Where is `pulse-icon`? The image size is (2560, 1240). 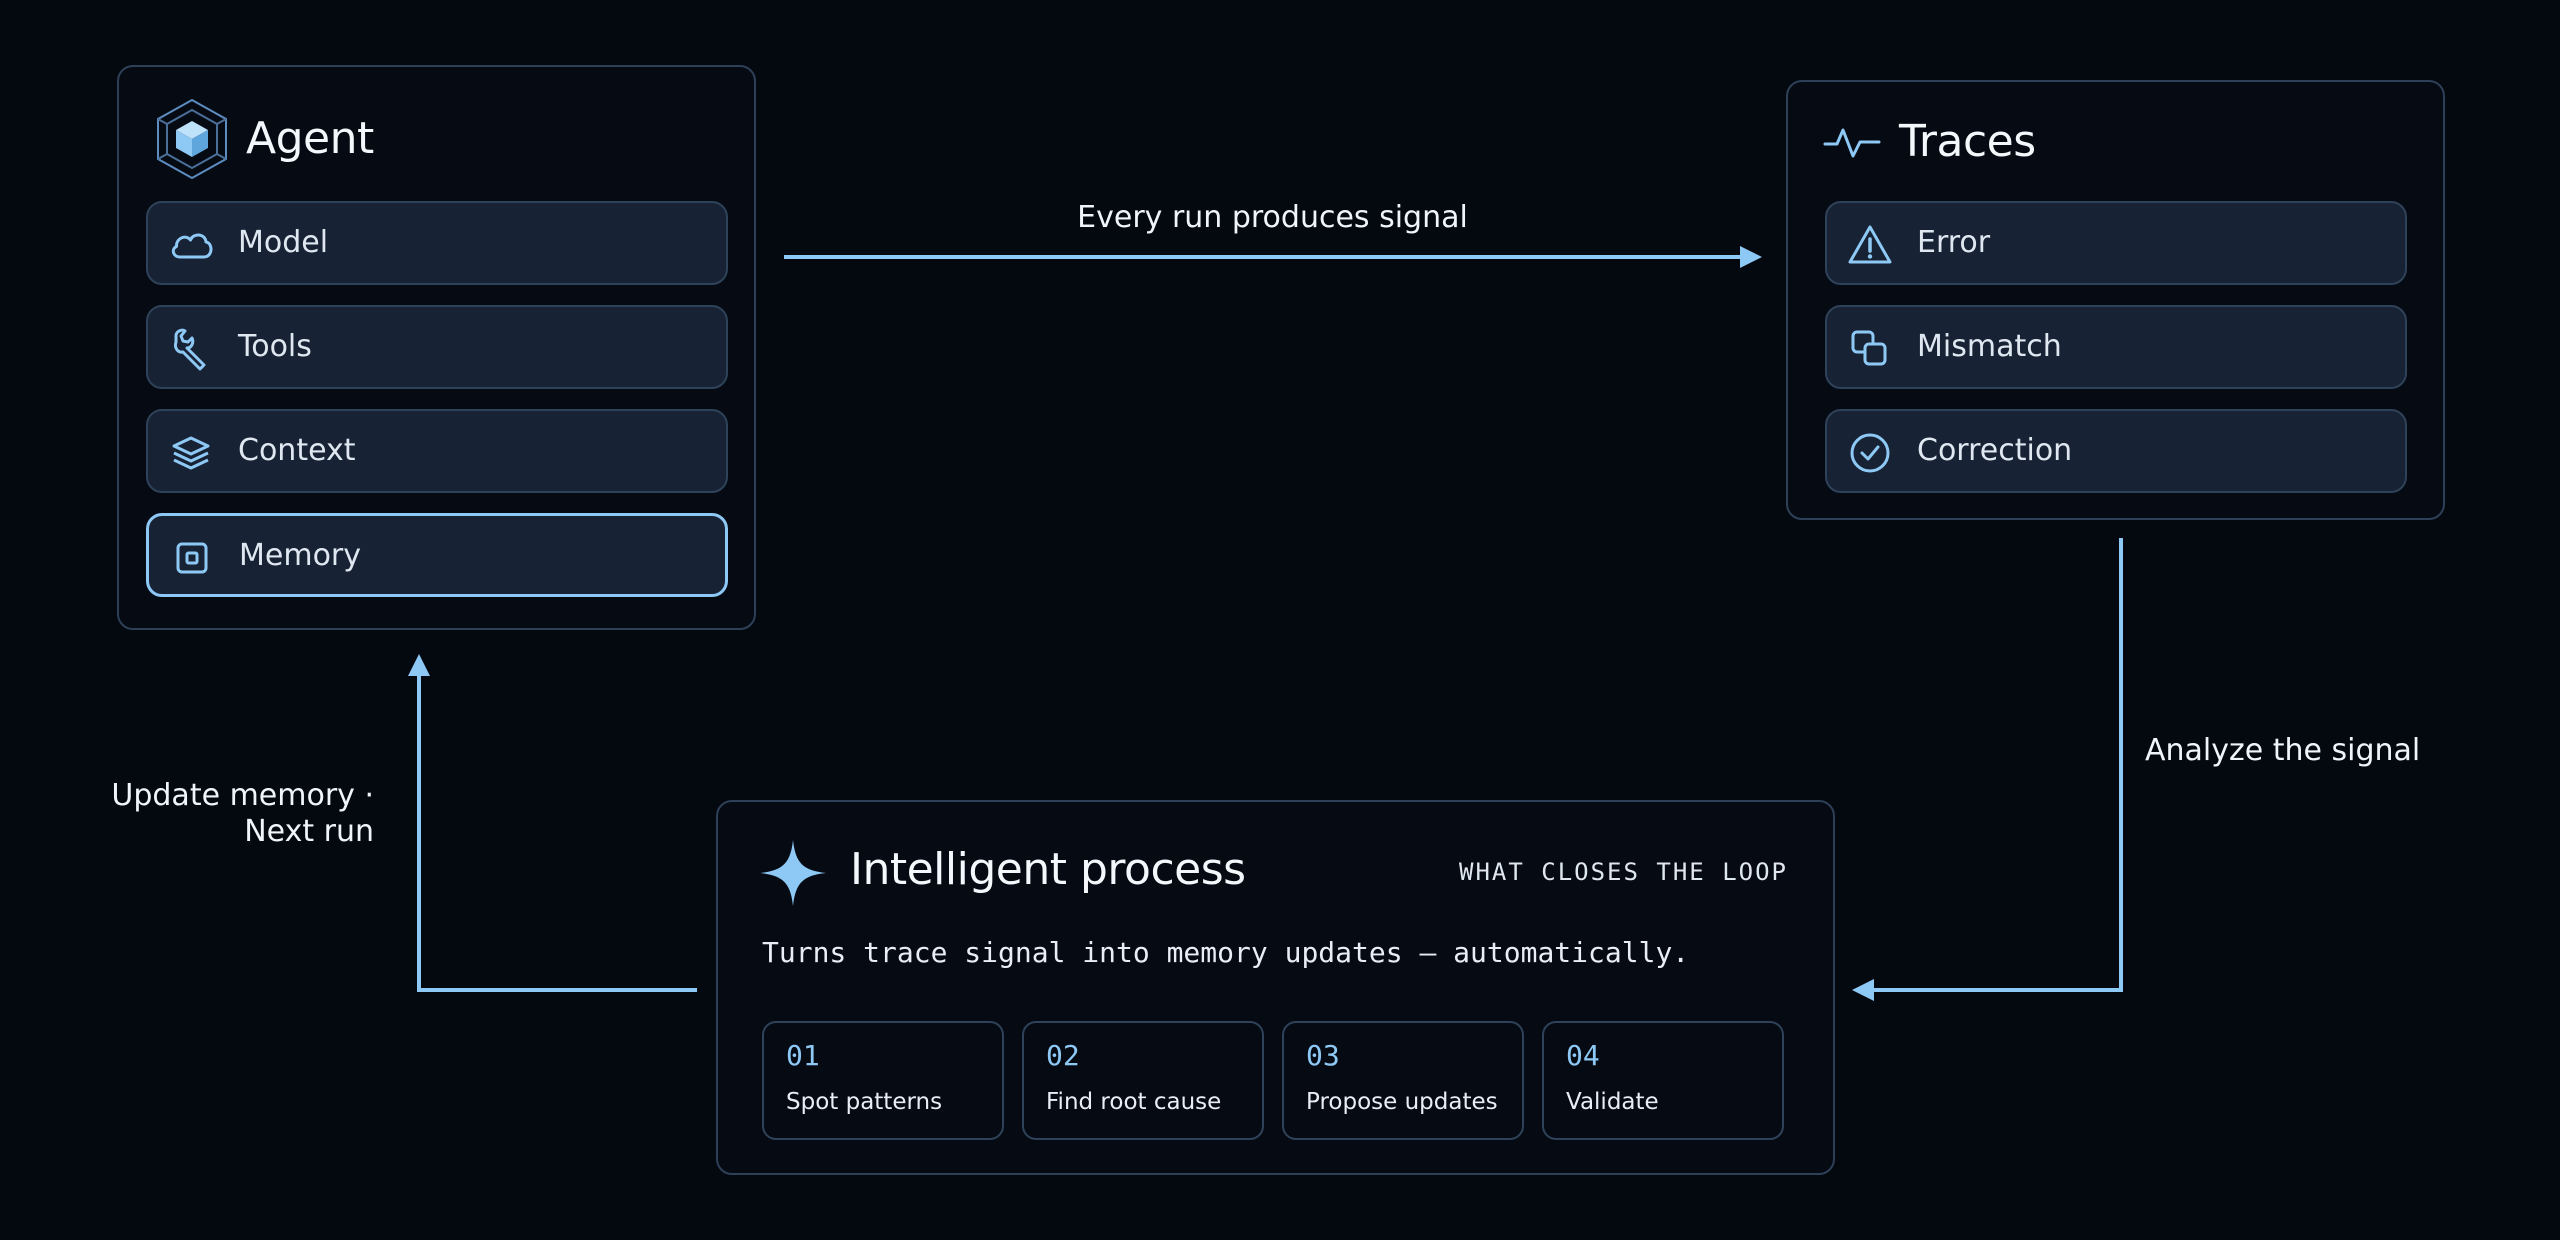 pulse-icon is located at coordinates (1852, 143).